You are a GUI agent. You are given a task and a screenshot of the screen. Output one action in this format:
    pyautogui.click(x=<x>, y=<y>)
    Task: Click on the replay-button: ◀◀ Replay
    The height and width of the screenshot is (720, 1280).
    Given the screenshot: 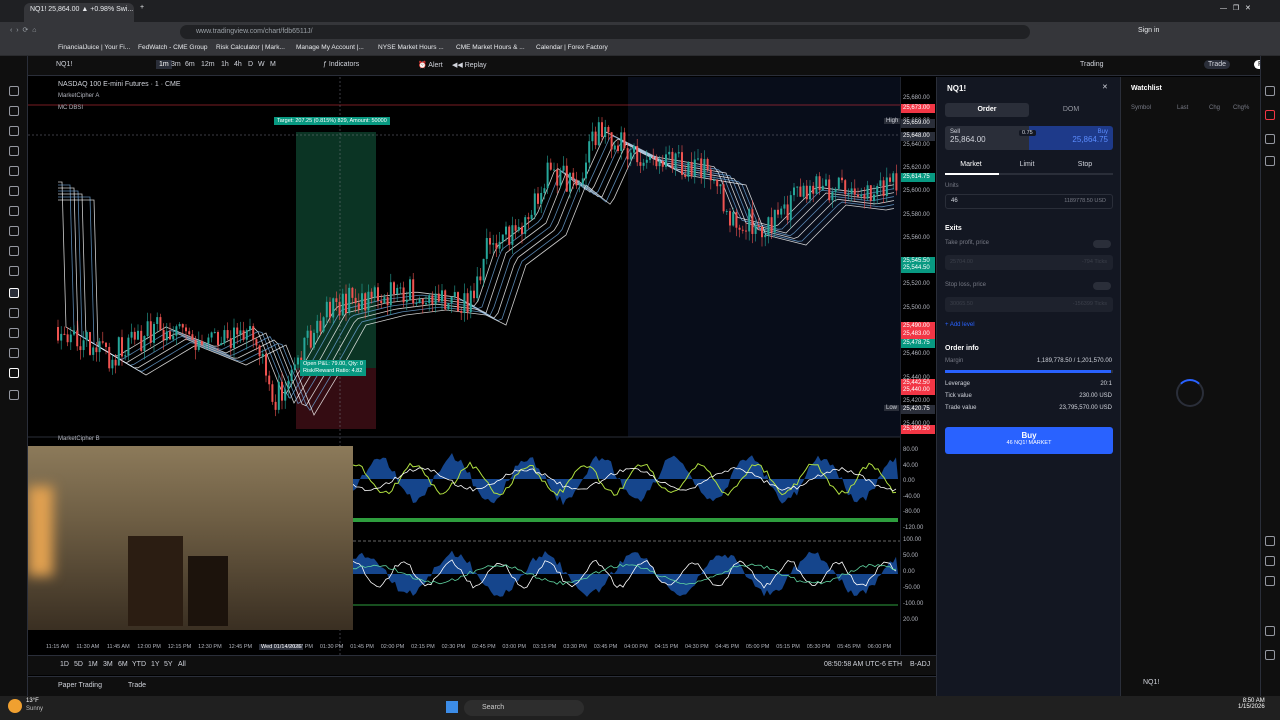 What is the action you would take?
    pyautogui.click(x=469, y=65)
    